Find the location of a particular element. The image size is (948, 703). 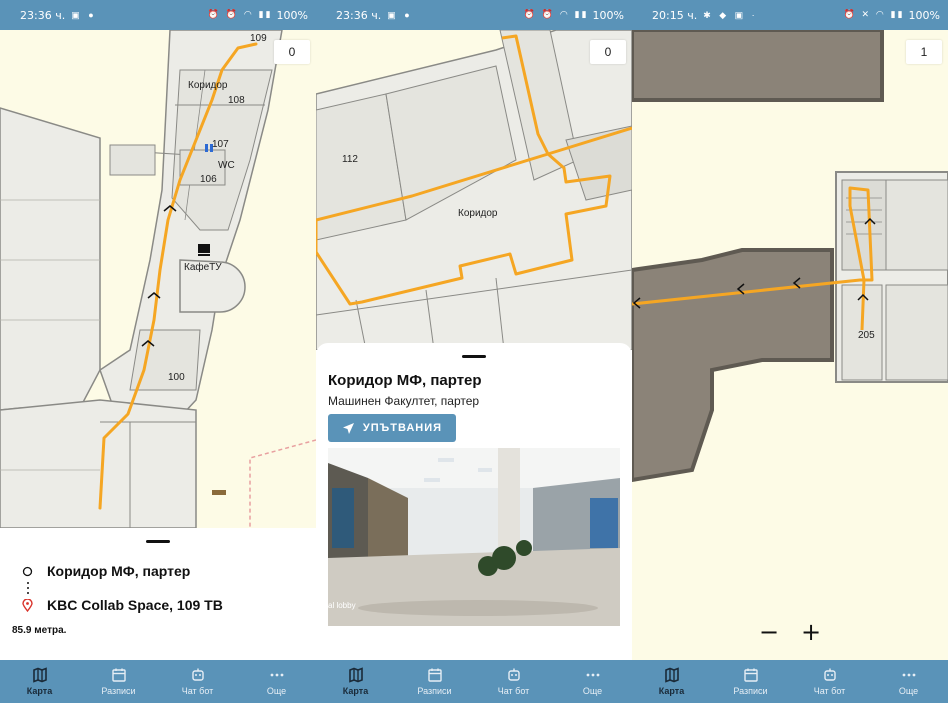

place-title: Коридор МФ, партер is located at coordinates (405, 380).